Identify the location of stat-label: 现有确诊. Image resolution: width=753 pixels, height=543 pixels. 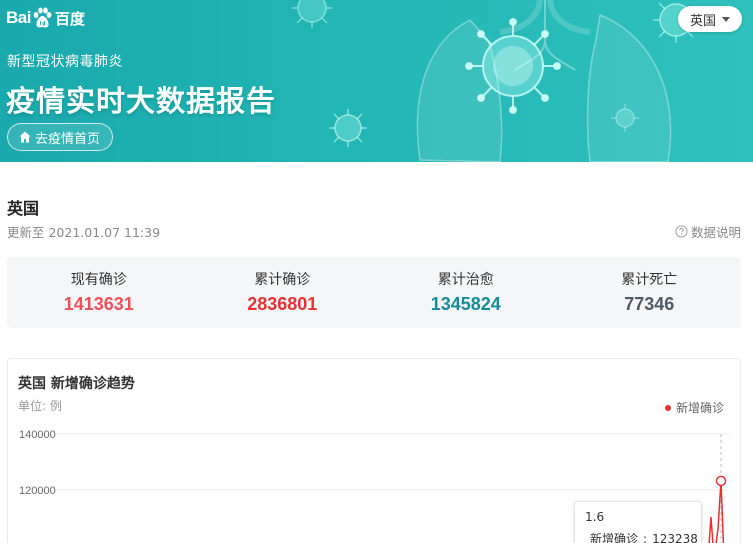
(98, 280).